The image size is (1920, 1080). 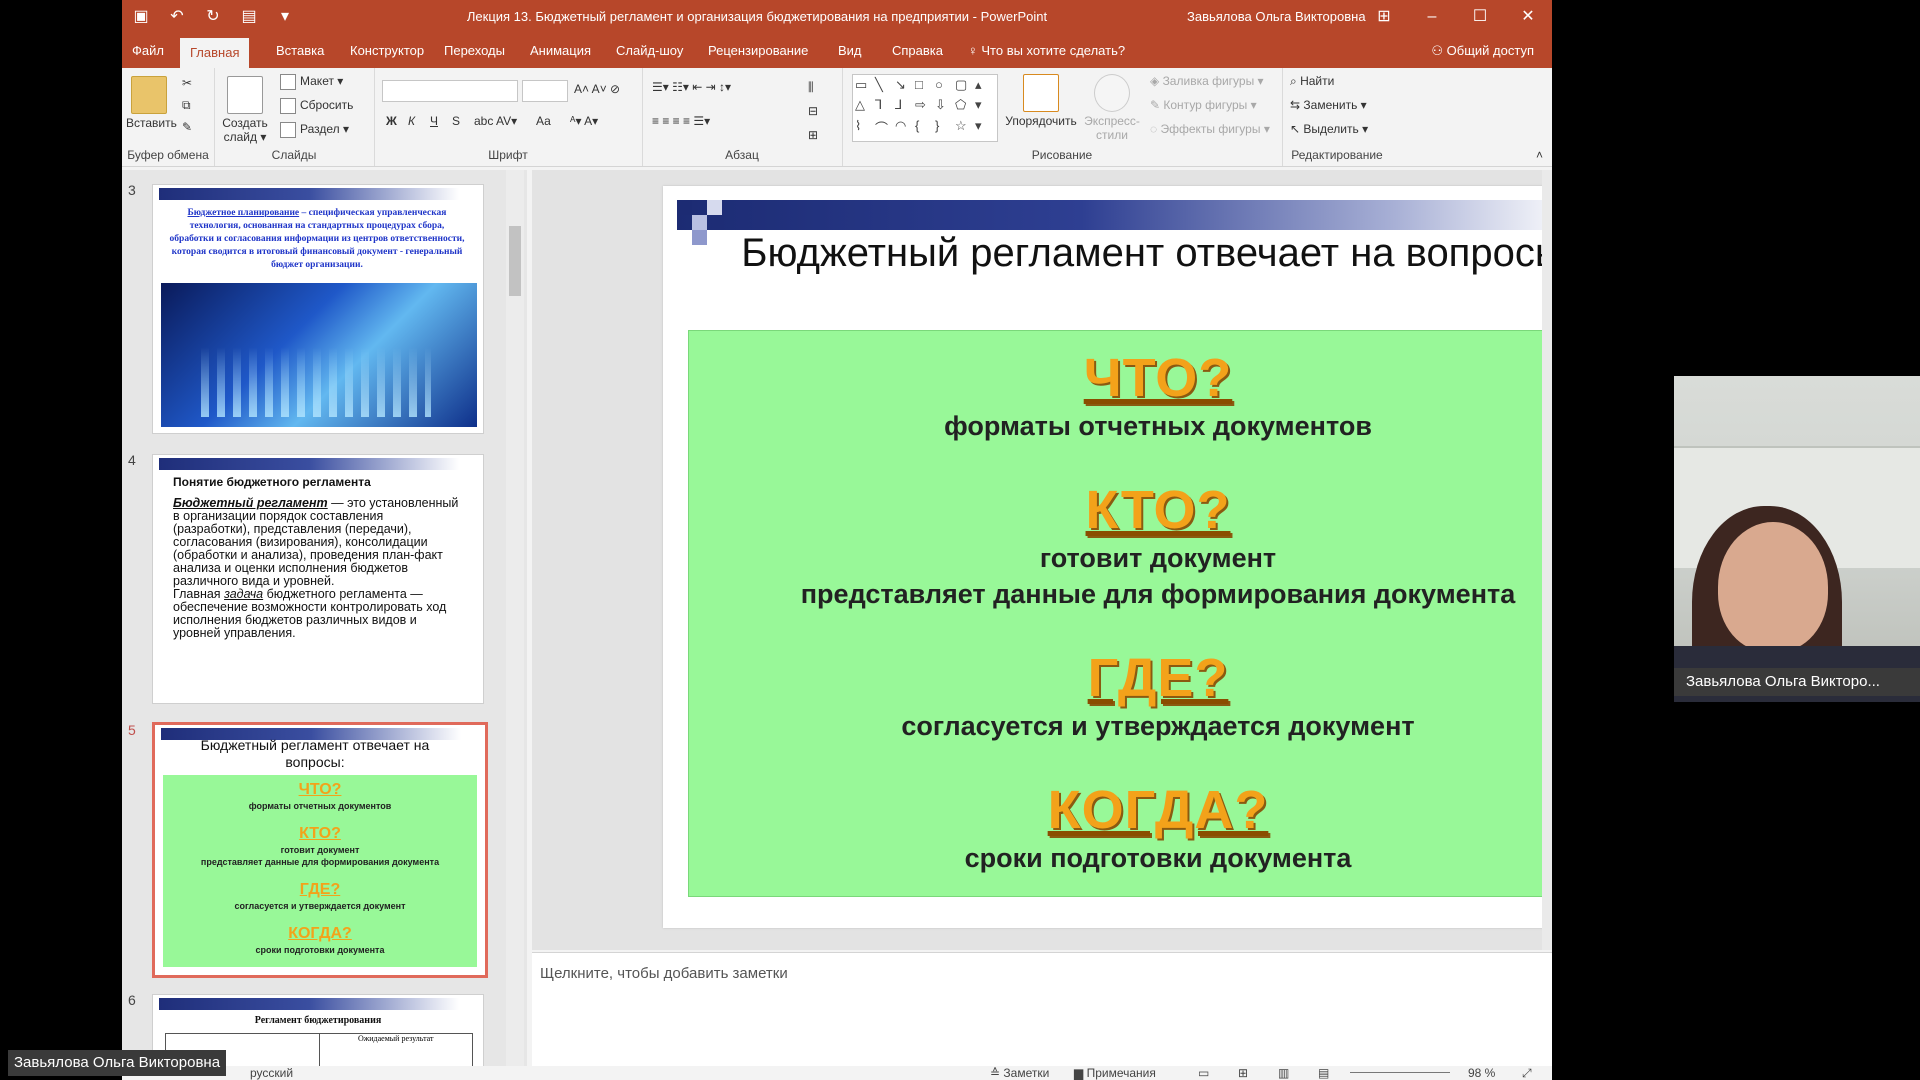 I want to click on start-slideshow-icon: ▤, so click(x=249, y=17).